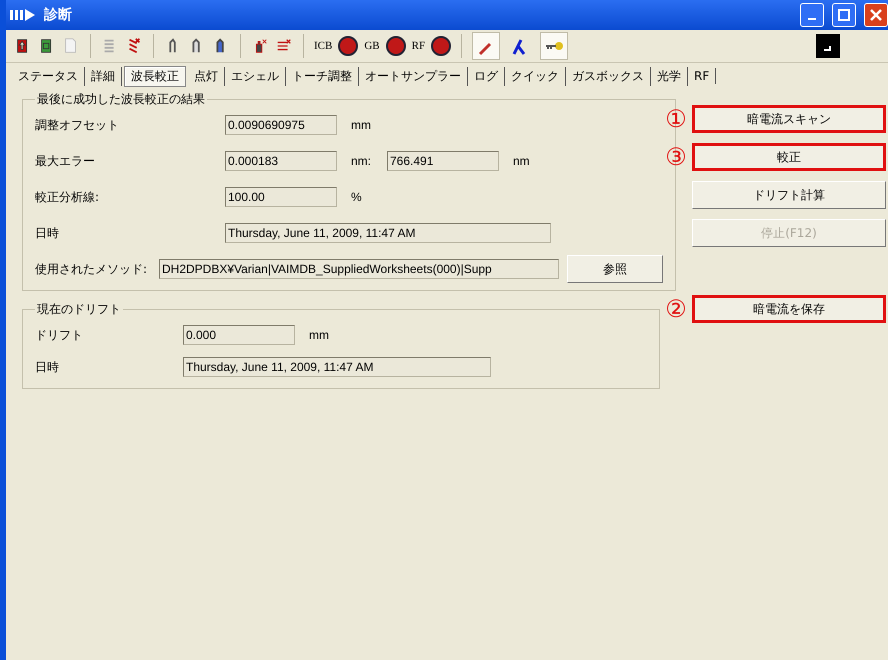  Describe the element at coordinates (789, 195) in the screenshot. I see `action-button: ドリフト計算` at that location.